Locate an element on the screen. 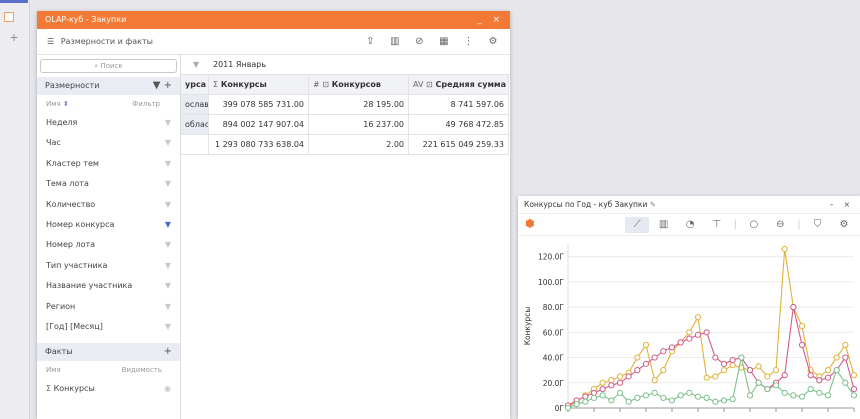 The height and width of the screenshot is (419, 860). chart-titlebar: Конкурсы по Год - куб Закупки ✎ – × is located at coordinates (689, 205).